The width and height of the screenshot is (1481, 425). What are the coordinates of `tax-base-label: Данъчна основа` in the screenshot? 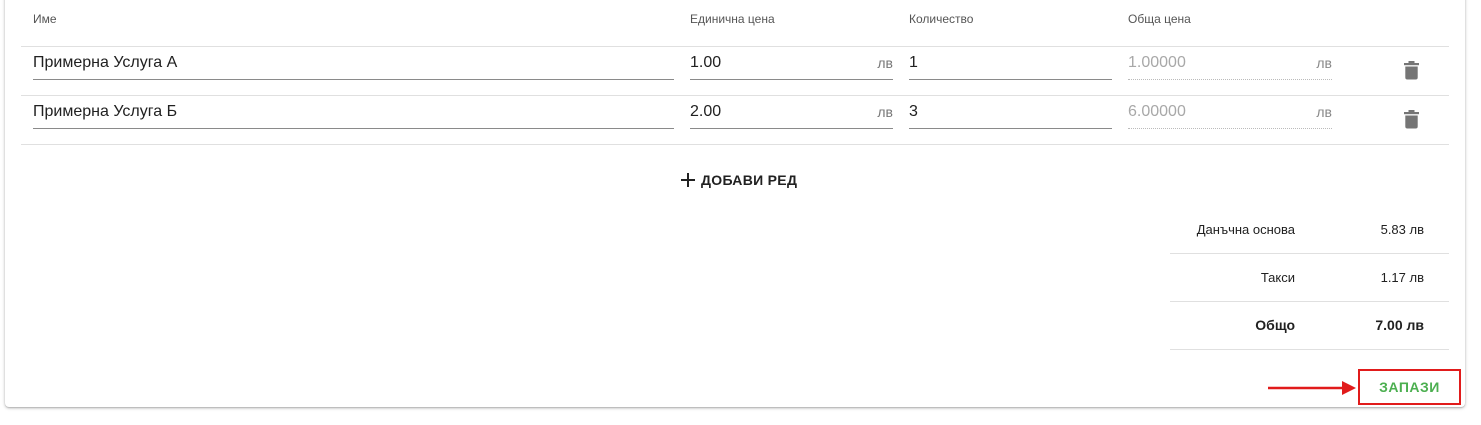 It's located at (1245, 229).